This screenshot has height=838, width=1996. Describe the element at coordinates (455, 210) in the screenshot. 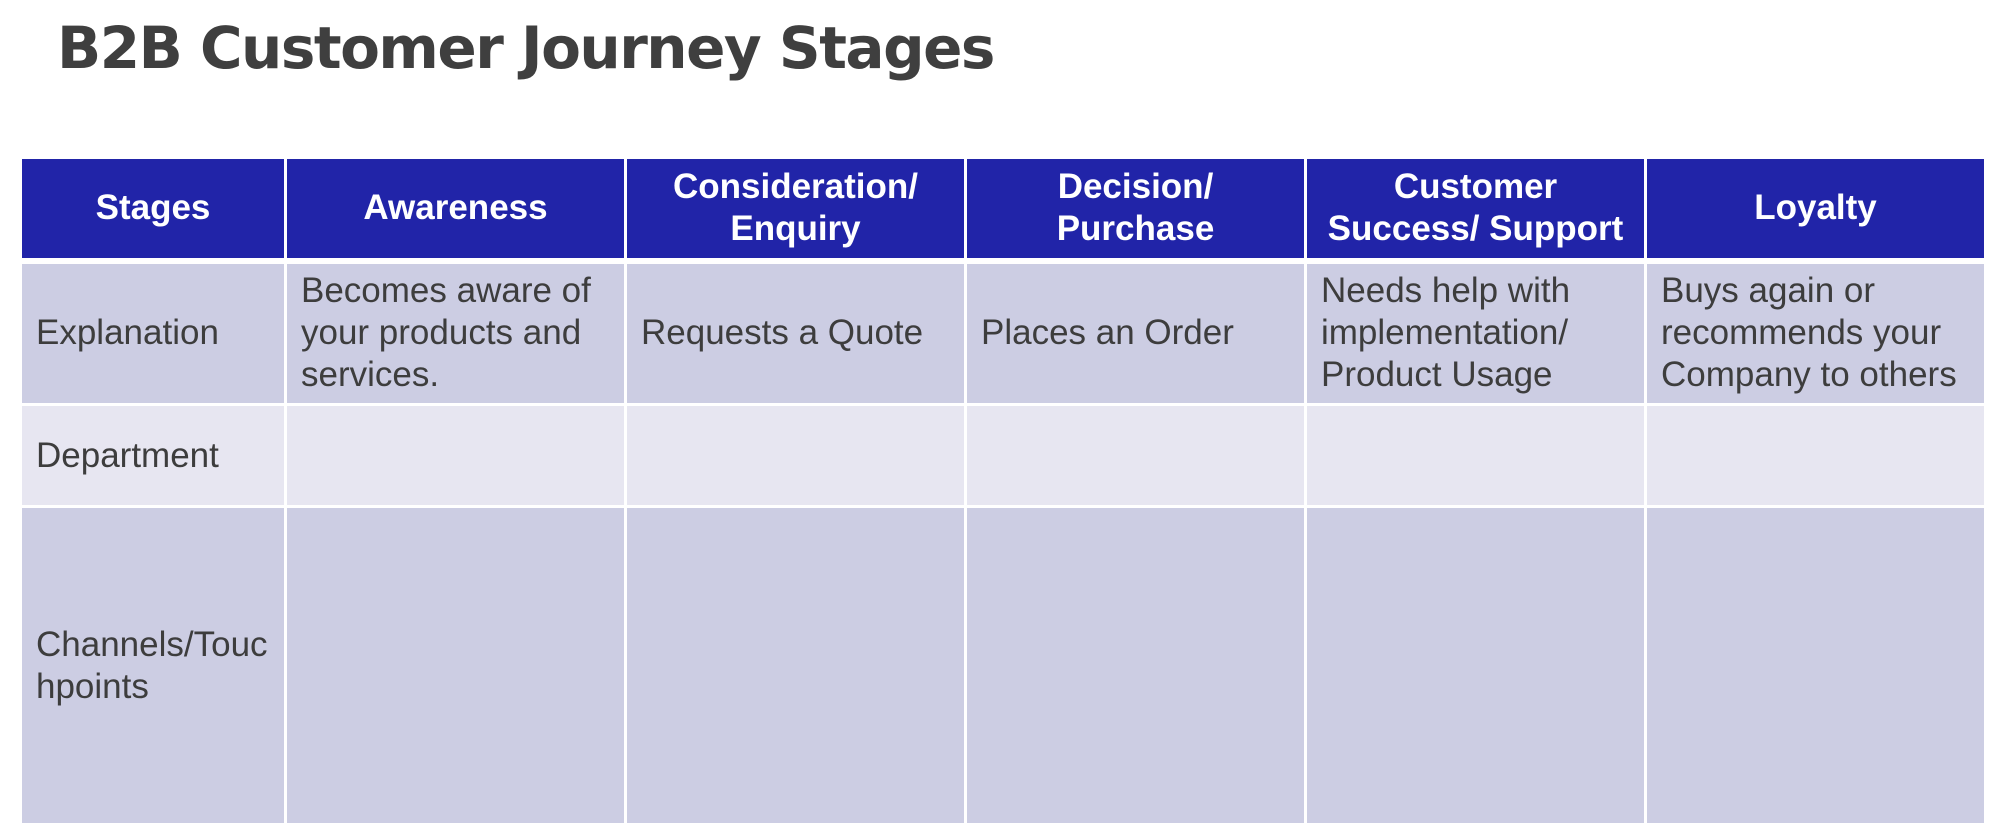

I see `header-awareness: Awareness` at that location.